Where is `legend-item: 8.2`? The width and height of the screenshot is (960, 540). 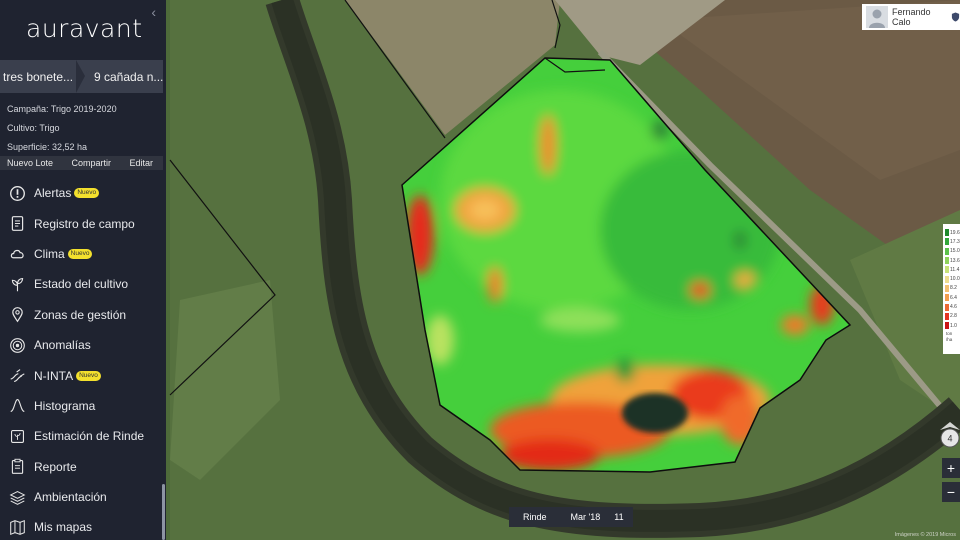
legend-item: 8.2 is located at coordinates (951, 288).